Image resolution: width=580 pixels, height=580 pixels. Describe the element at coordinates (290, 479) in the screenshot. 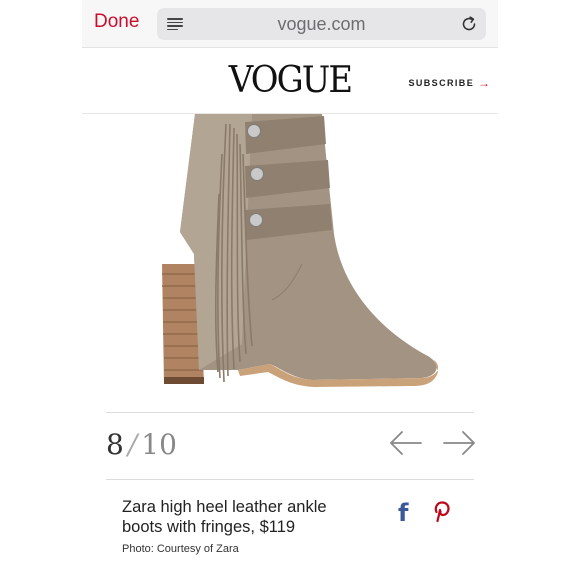

I see `divider-bottom` at that location.